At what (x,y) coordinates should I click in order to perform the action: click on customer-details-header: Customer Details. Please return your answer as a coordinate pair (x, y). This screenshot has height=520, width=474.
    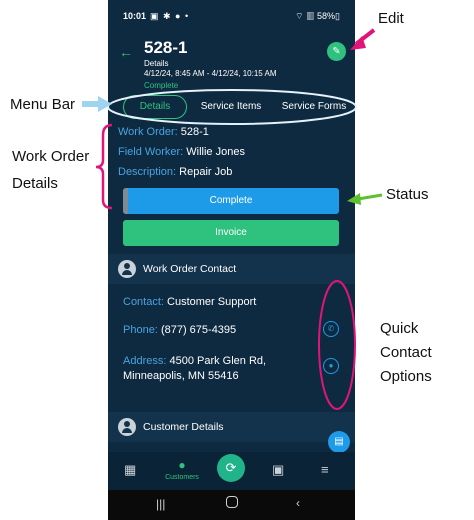
    Looking at the image, I should click on (231, 427).